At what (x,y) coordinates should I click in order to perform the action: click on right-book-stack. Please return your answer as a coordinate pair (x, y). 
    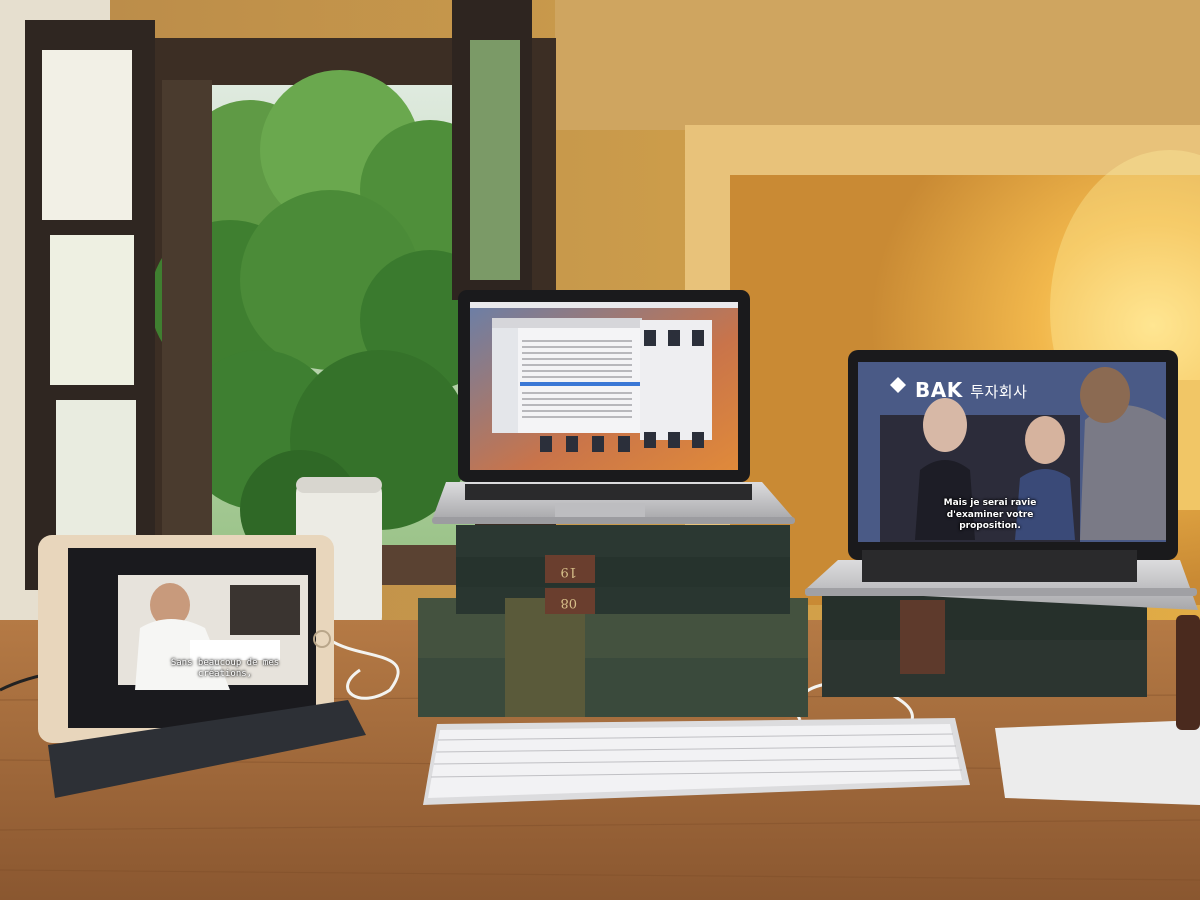
    Looking at the image, I should click on (984, 644).